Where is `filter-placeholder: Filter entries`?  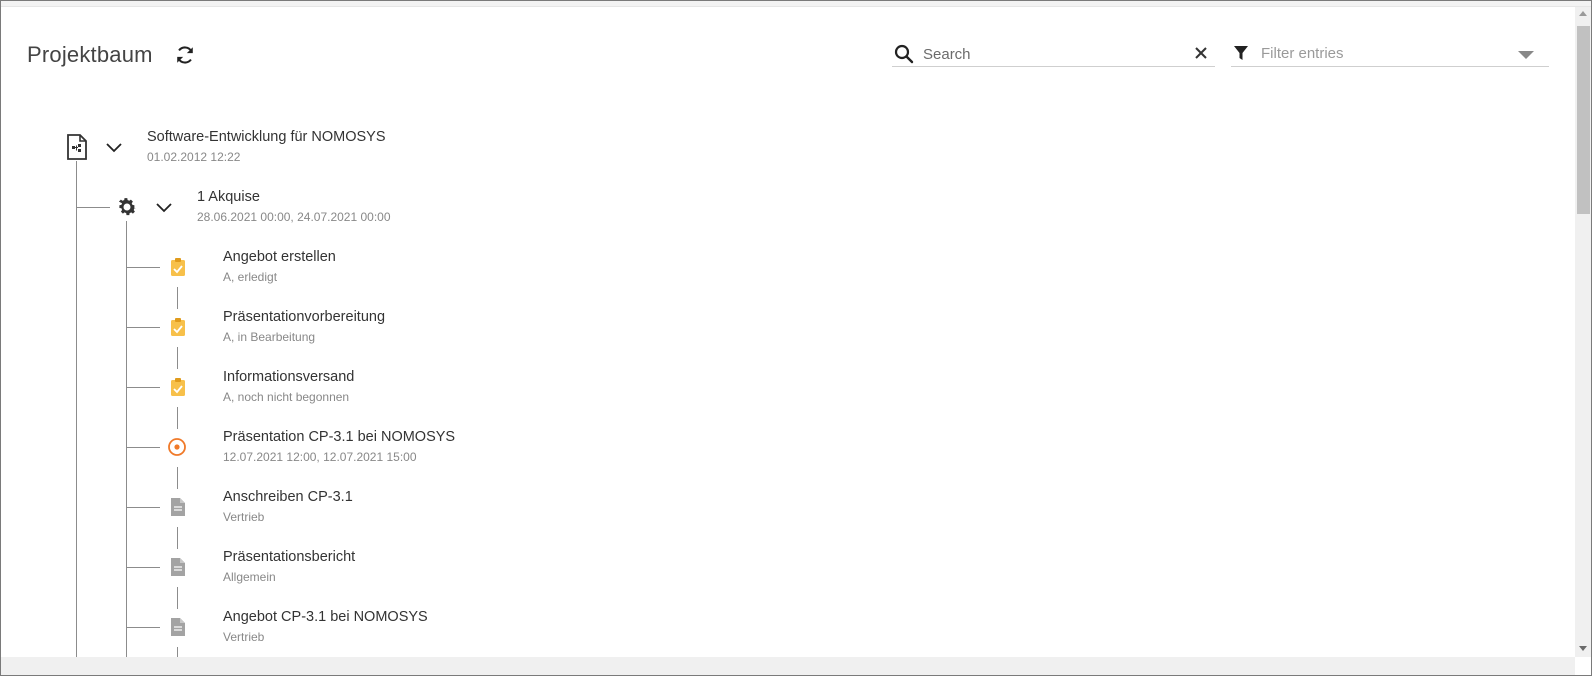 filter-placeholder: Filter entries is located at coordinates (1302, 53).